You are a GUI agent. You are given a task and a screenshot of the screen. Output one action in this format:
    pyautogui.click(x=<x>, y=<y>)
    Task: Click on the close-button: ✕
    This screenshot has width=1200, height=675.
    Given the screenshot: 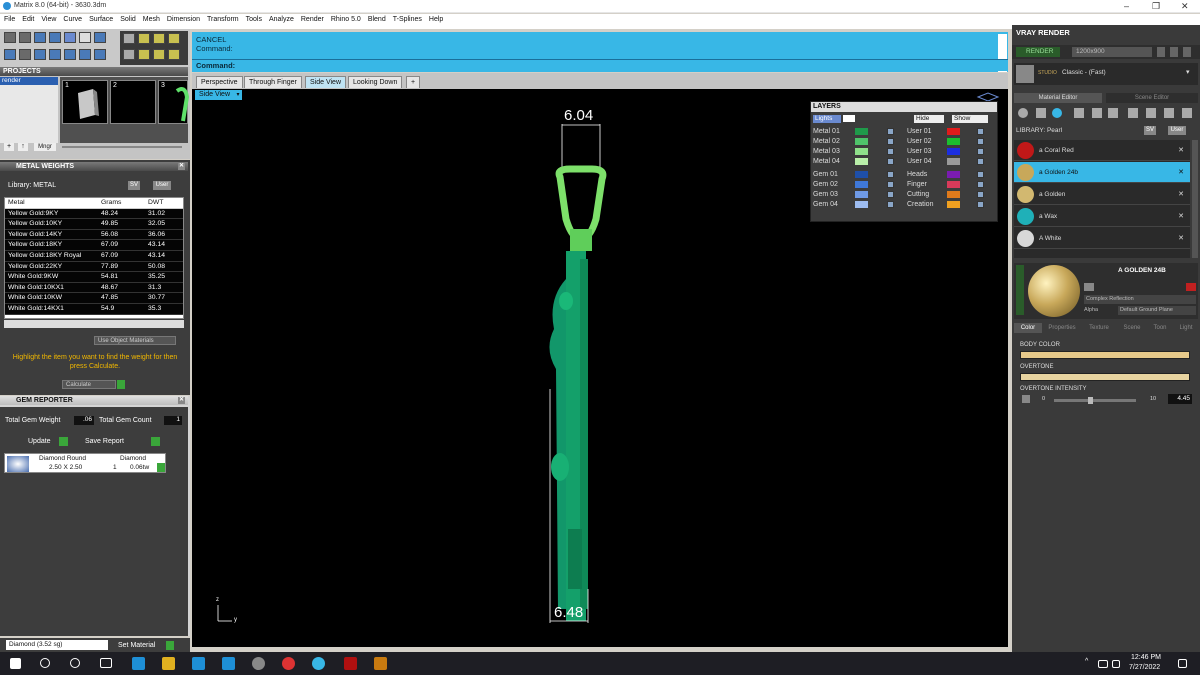 What is the action you would take?
    pyautogui.click(x=1185, y=6)
    